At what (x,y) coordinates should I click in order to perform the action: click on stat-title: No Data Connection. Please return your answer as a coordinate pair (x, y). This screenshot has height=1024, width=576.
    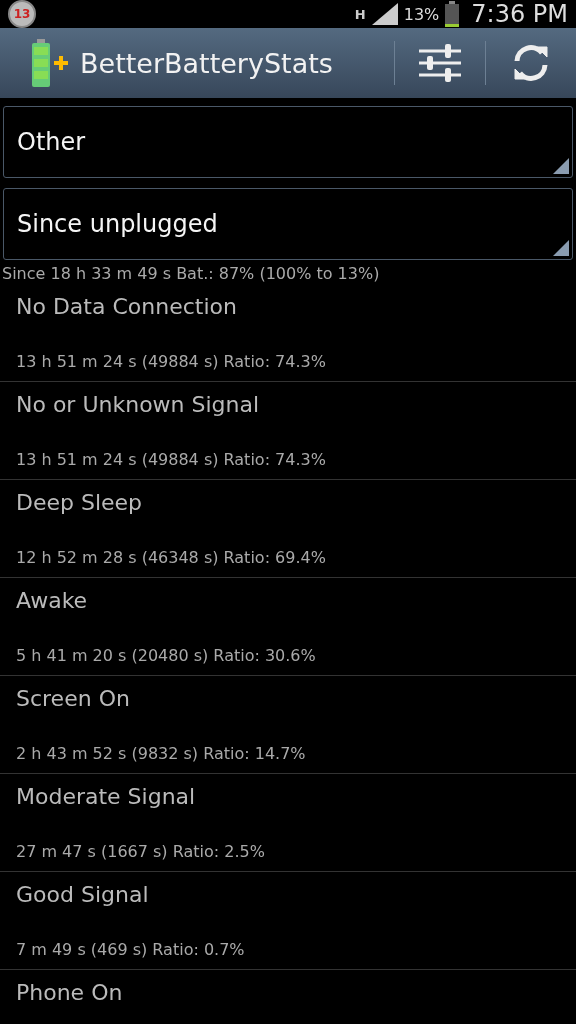
    Looking at the image, I should click on (127, 306).